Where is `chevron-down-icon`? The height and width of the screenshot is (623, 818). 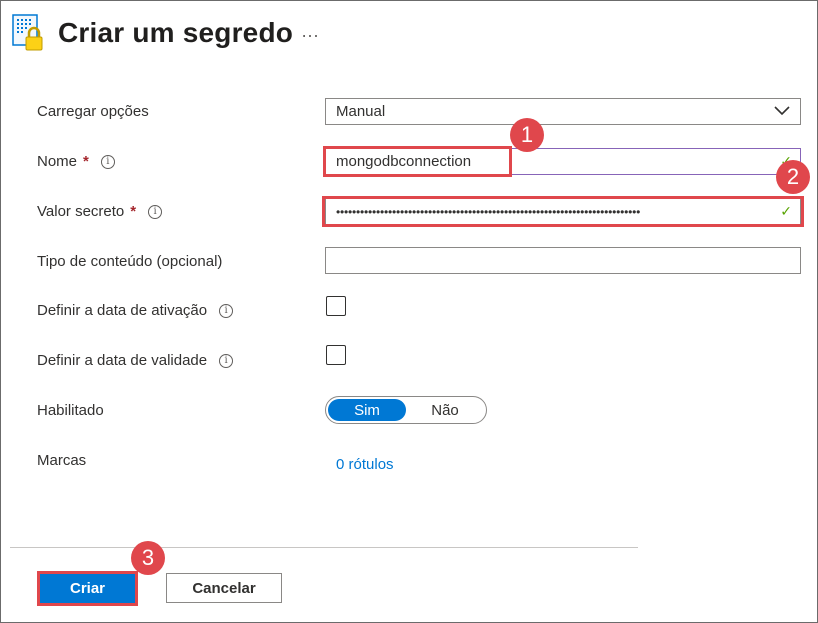 chevron-down-icon is located at coordinates (782, 113).